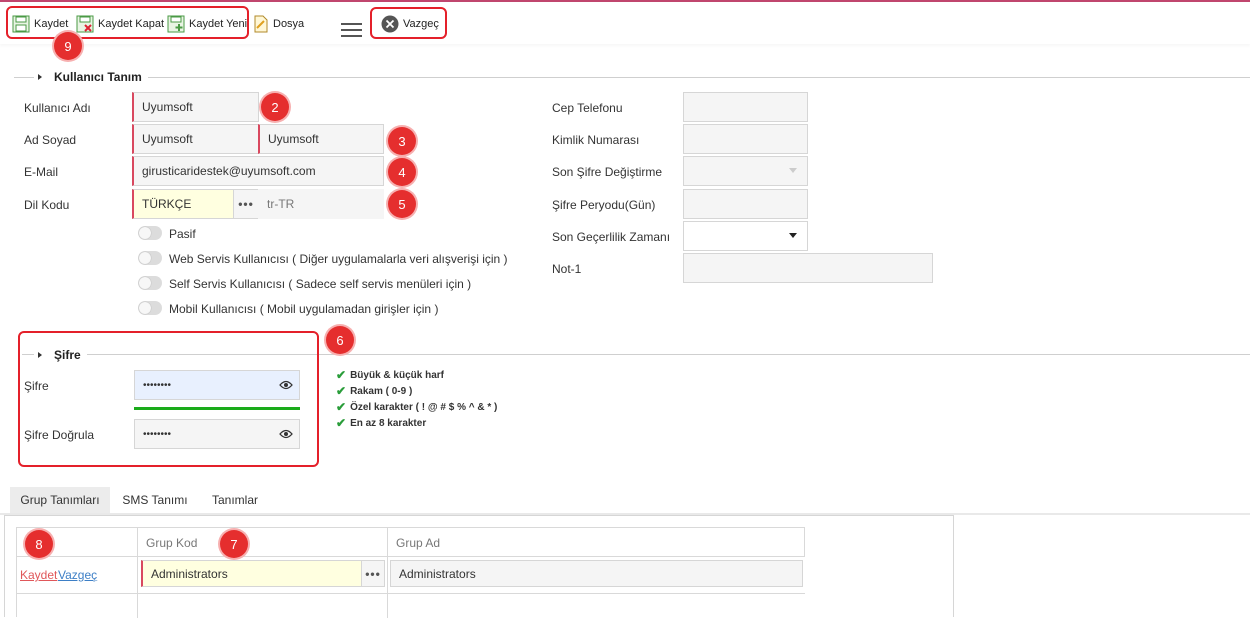 The image size is (1250, 618). Describe the element at coordinates (157, 385) in the screenshot. I see `password-value: ••••••••` at that location.